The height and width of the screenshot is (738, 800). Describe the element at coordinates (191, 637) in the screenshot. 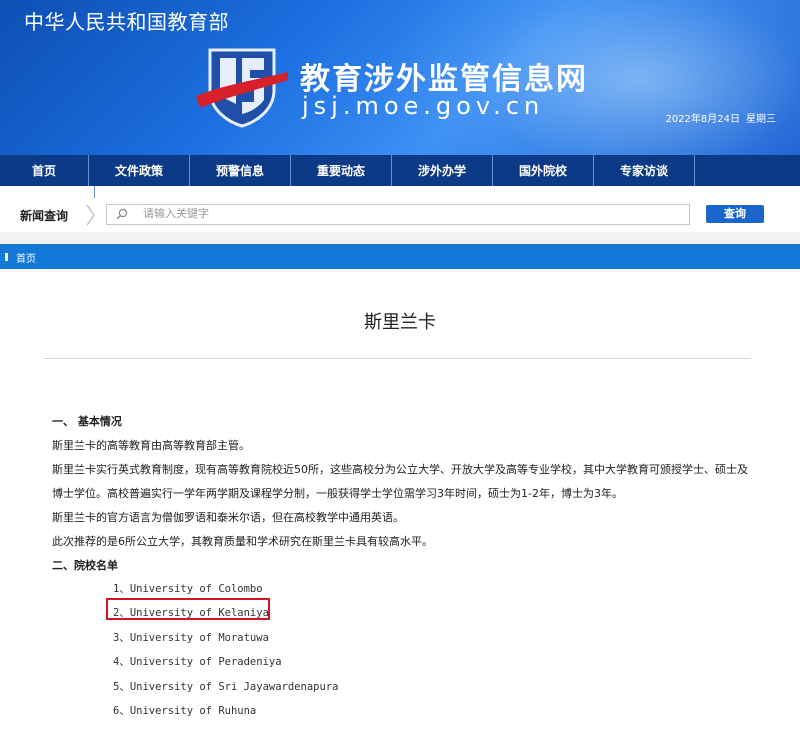

I see `university-item: 3、University of Moratuwa` at that location.